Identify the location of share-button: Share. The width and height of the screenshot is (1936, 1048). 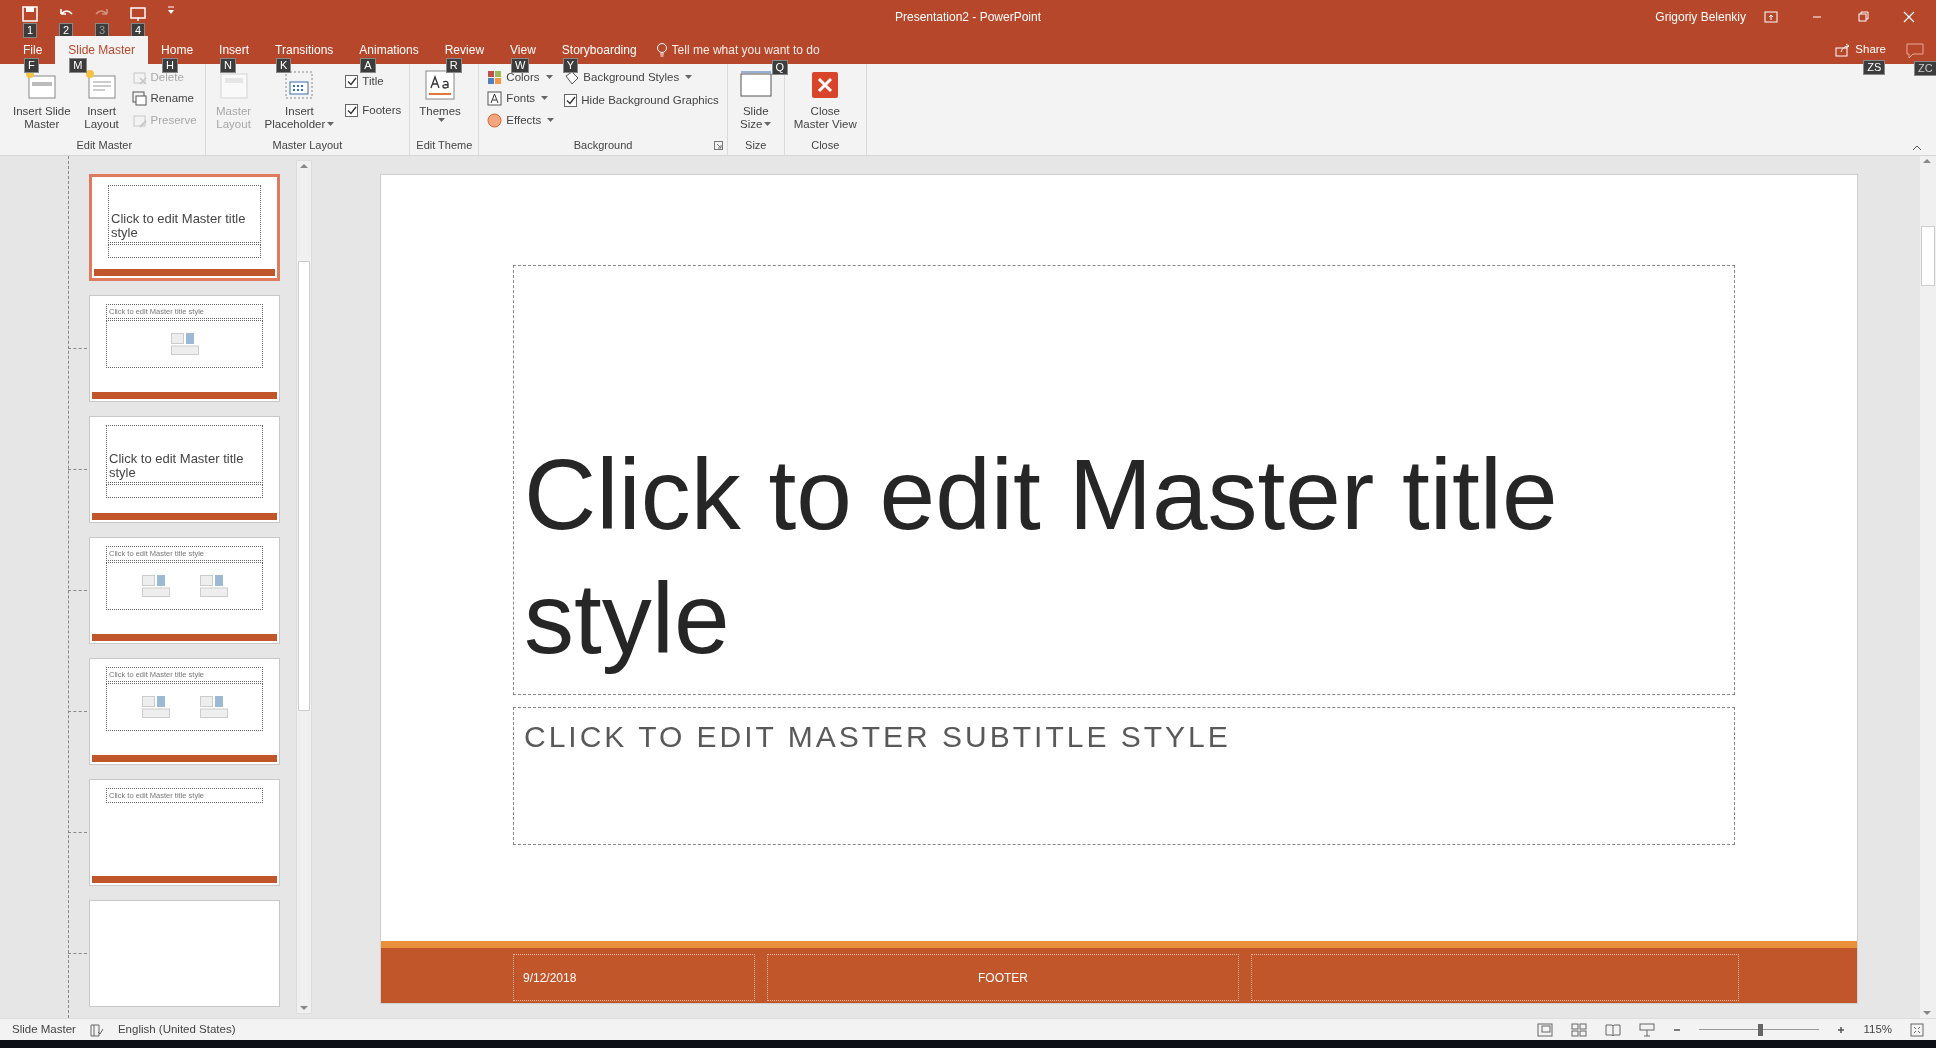
(1860, 50).